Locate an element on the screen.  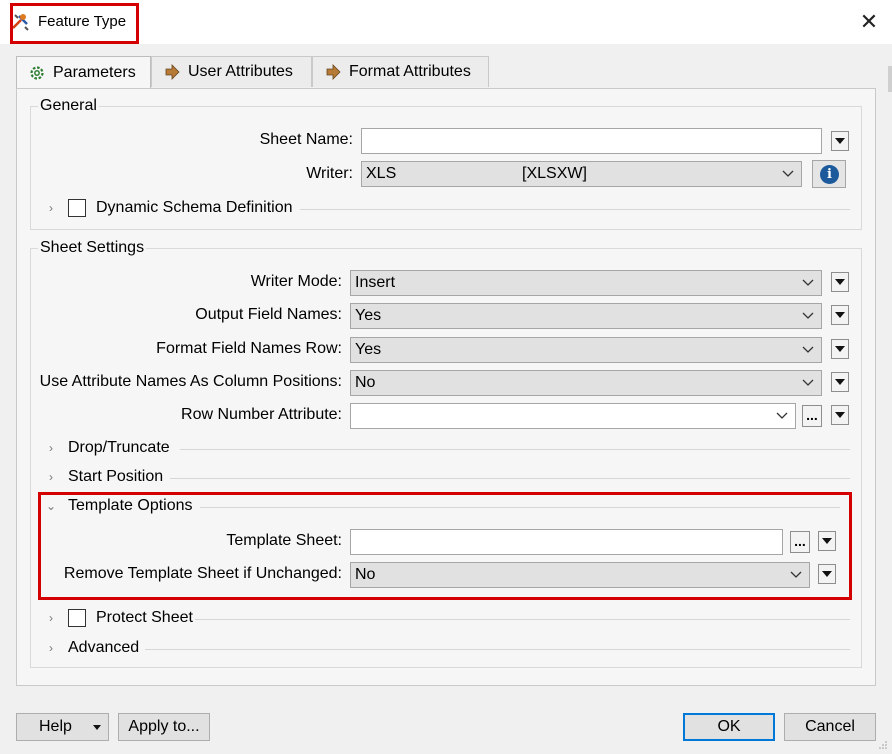
close-icon: ✕ is located at coordinates (869, 22).